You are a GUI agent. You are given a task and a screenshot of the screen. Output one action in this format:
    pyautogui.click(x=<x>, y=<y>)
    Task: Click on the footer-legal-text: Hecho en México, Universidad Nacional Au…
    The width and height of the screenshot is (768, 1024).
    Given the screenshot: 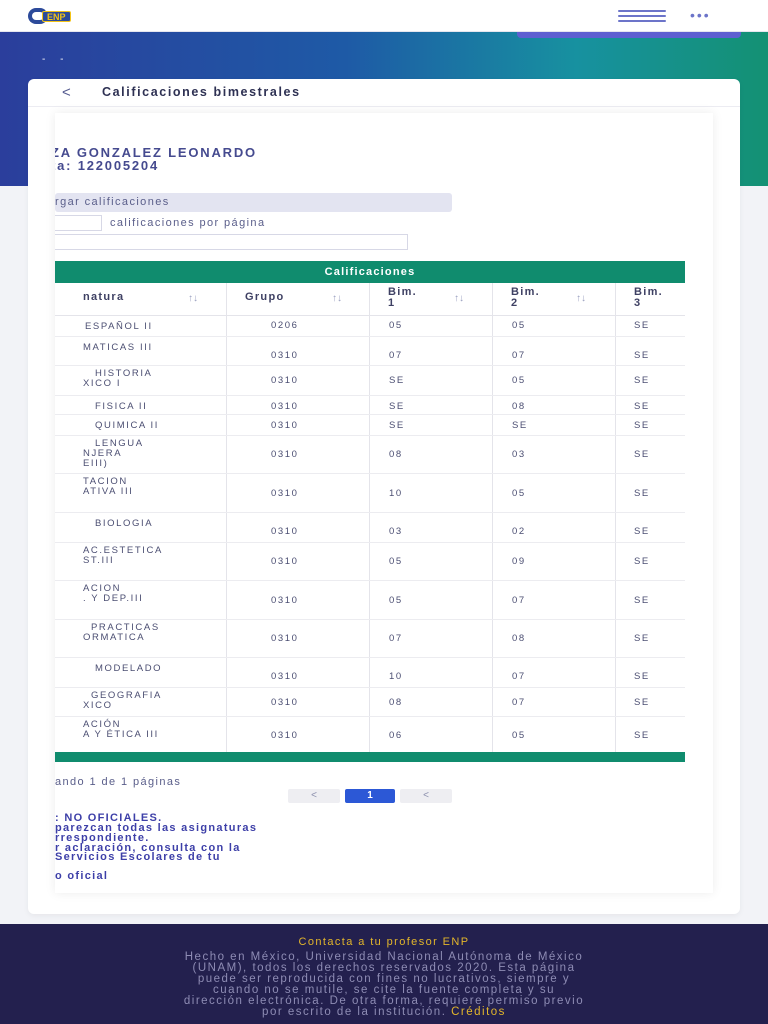 What is the action you would take?
    pyautogui.click(x=384, y=984)
    